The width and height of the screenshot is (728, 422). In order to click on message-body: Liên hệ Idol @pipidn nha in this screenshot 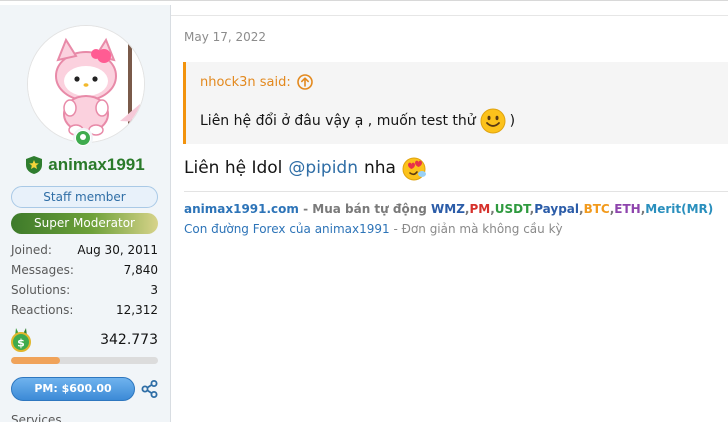, I will do `click(306, 168)`.